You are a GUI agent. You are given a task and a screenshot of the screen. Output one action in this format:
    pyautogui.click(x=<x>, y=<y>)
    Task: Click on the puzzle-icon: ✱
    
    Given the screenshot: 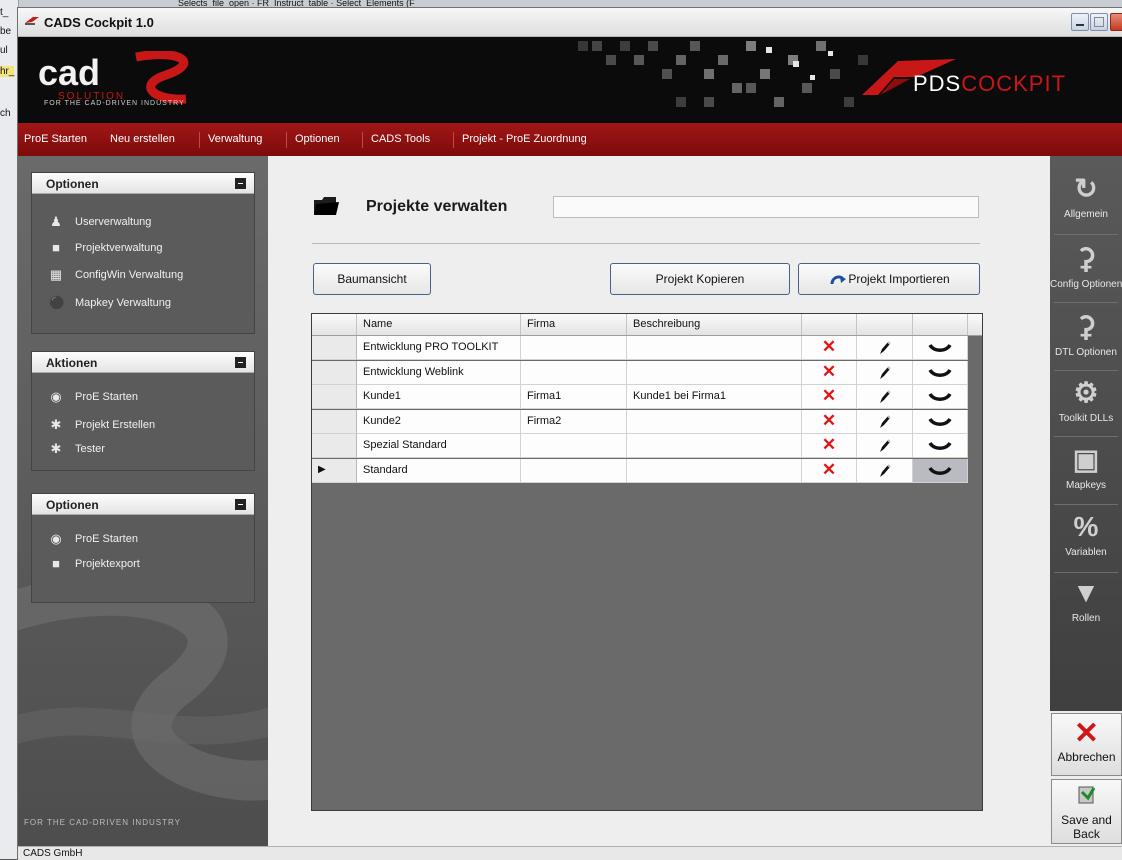 What is the action you would take?
    pyautogui.click(x=56, y=424)
    